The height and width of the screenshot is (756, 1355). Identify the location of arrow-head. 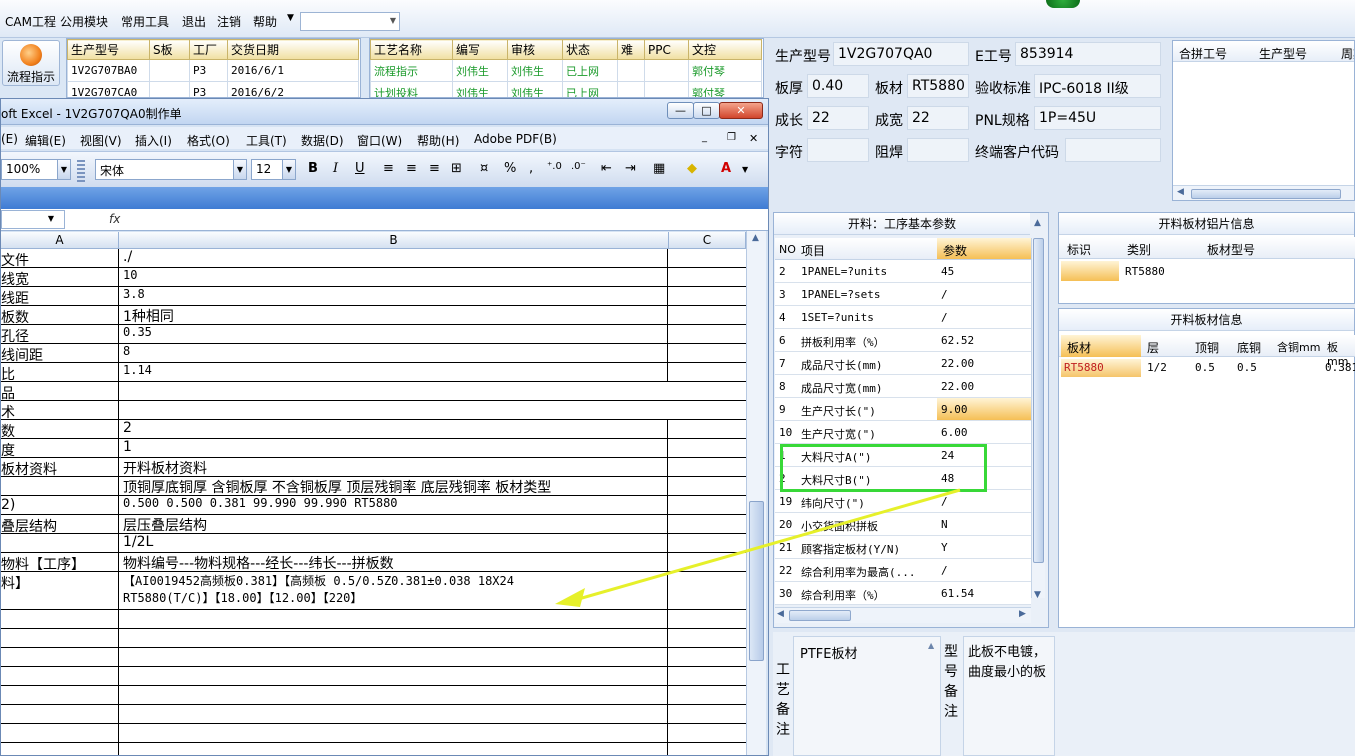
(570, 597).